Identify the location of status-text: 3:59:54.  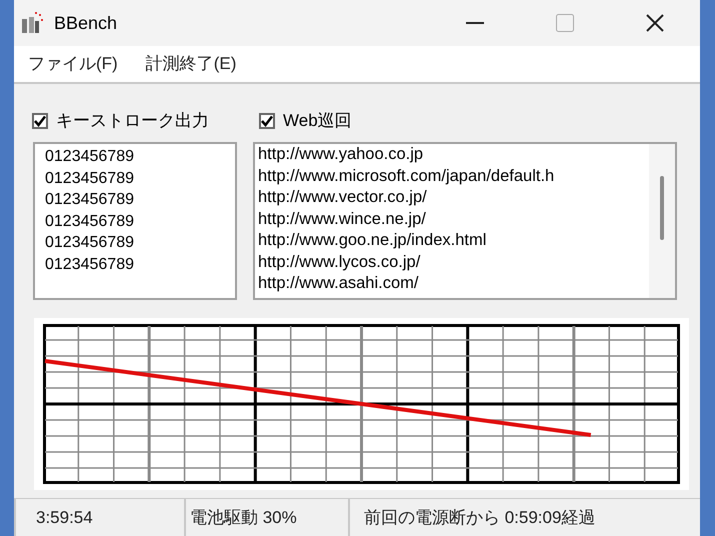
(97, 517).